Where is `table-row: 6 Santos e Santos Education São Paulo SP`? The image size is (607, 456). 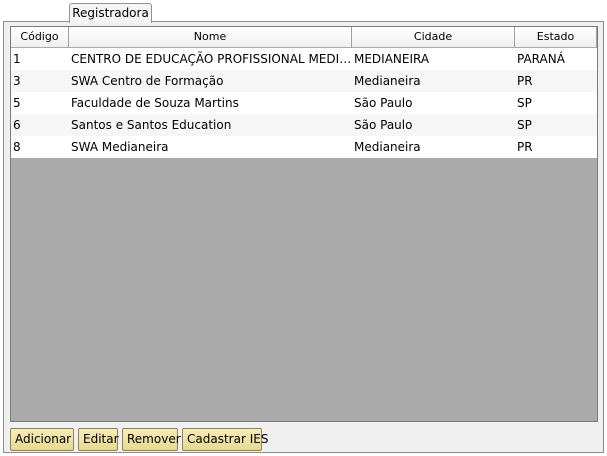
table-row: 6 Santos e Santos Education São Paulo SP is located at coordinates (304, 125).